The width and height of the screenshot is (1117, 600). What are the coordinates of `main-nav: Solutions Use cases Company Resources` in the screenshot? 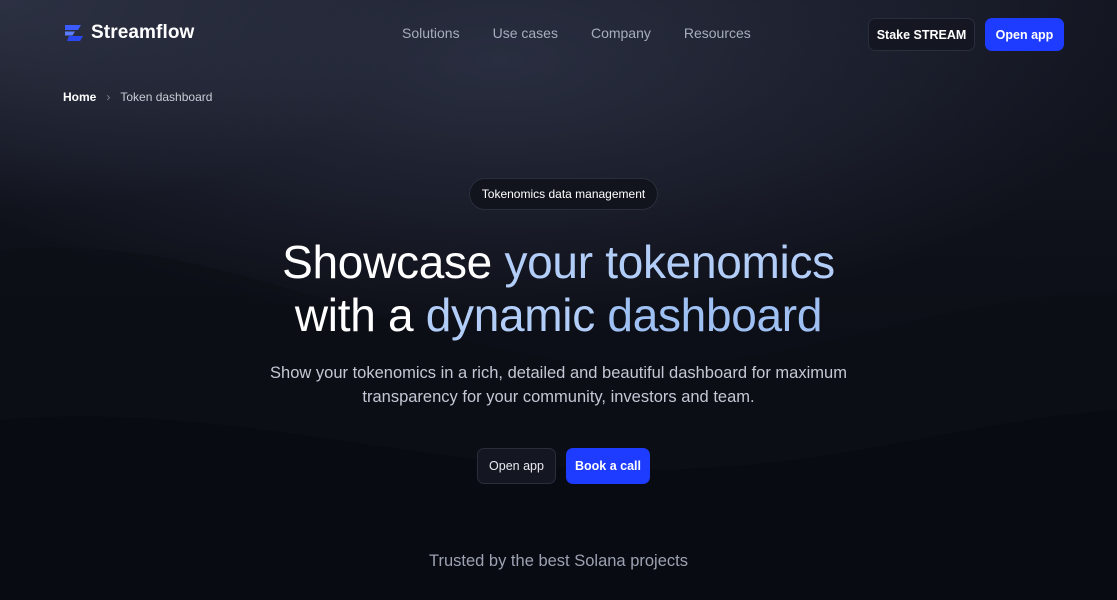 It's located at (576, 33).